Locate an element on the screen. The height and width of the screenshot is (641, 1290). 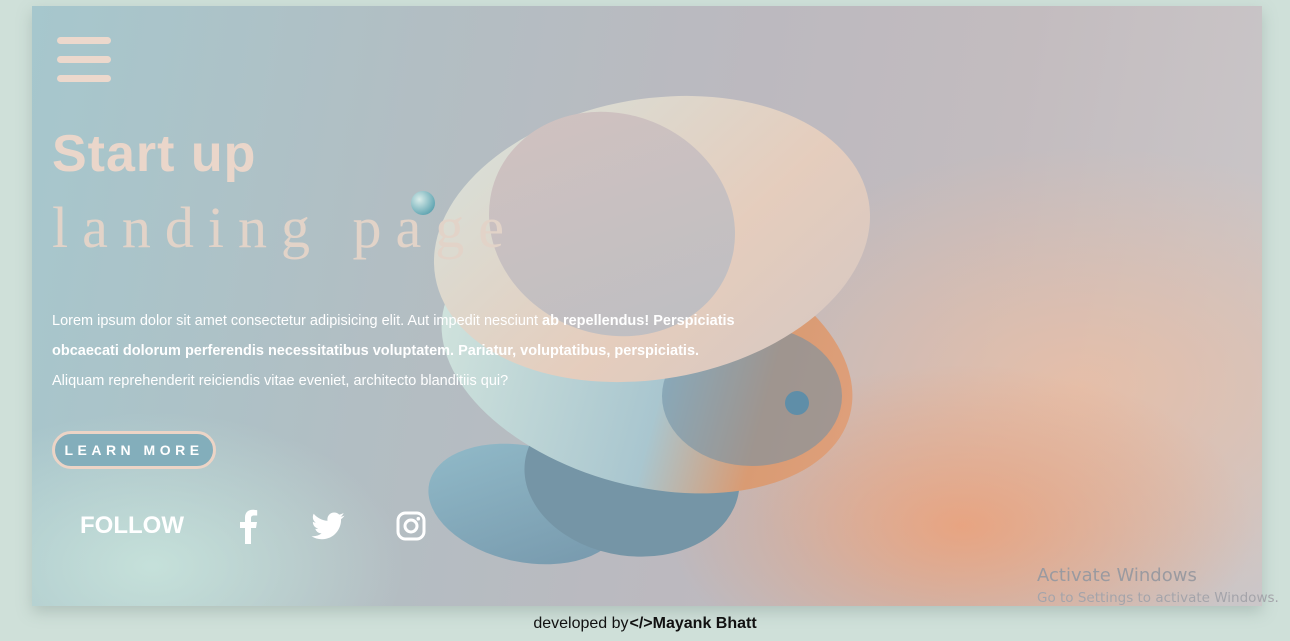
code-symbol-icon: </> is located at coordinates (641, 623).